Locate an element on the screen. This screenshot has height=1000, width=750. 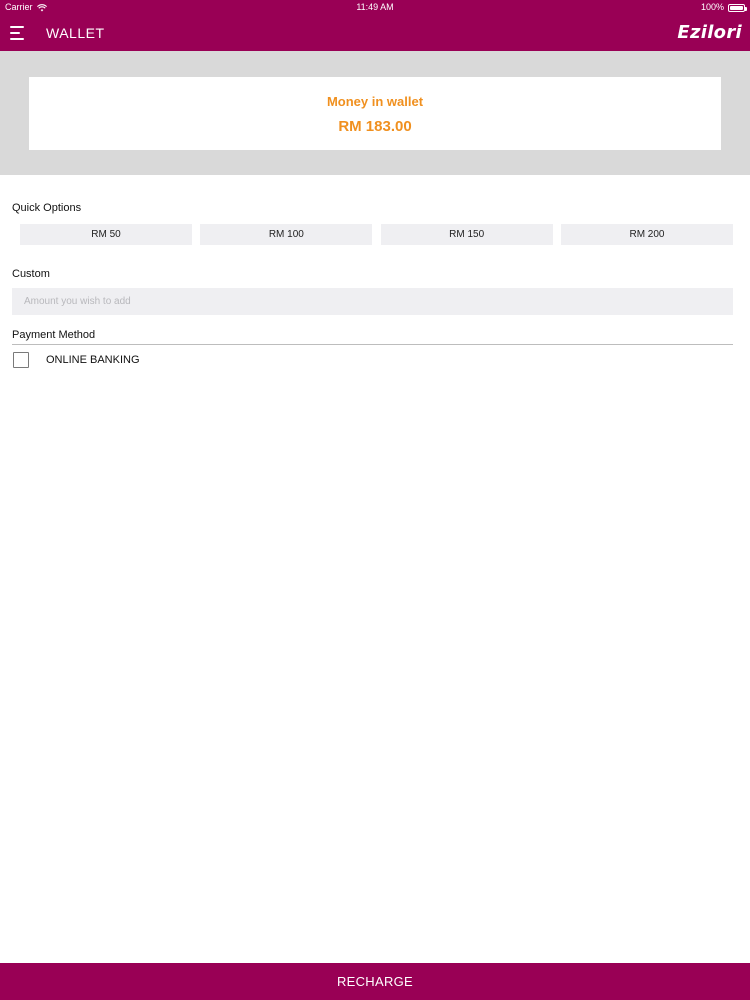
top-bar: Carrier 11:49 AM 100% WALLET Ezilori is located at coordinates (375, 25).